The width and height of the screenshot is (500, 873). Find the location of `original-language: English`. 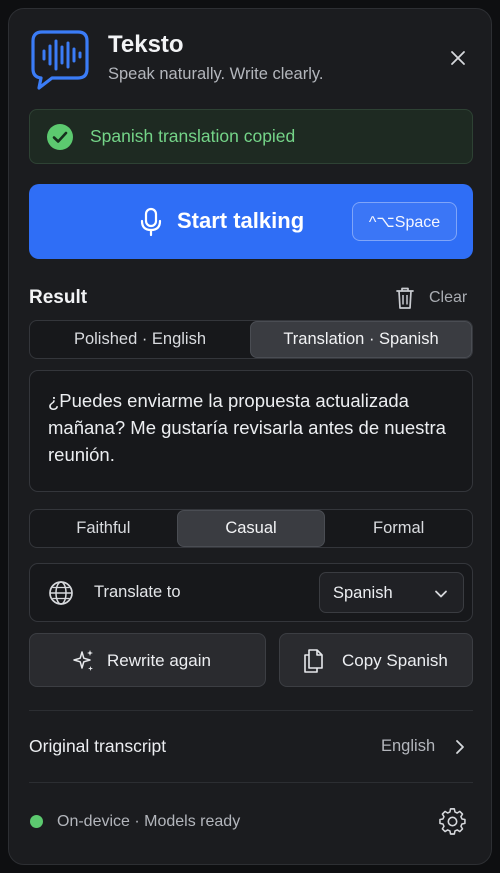

original-language: English is located at coordinates (408, 746).